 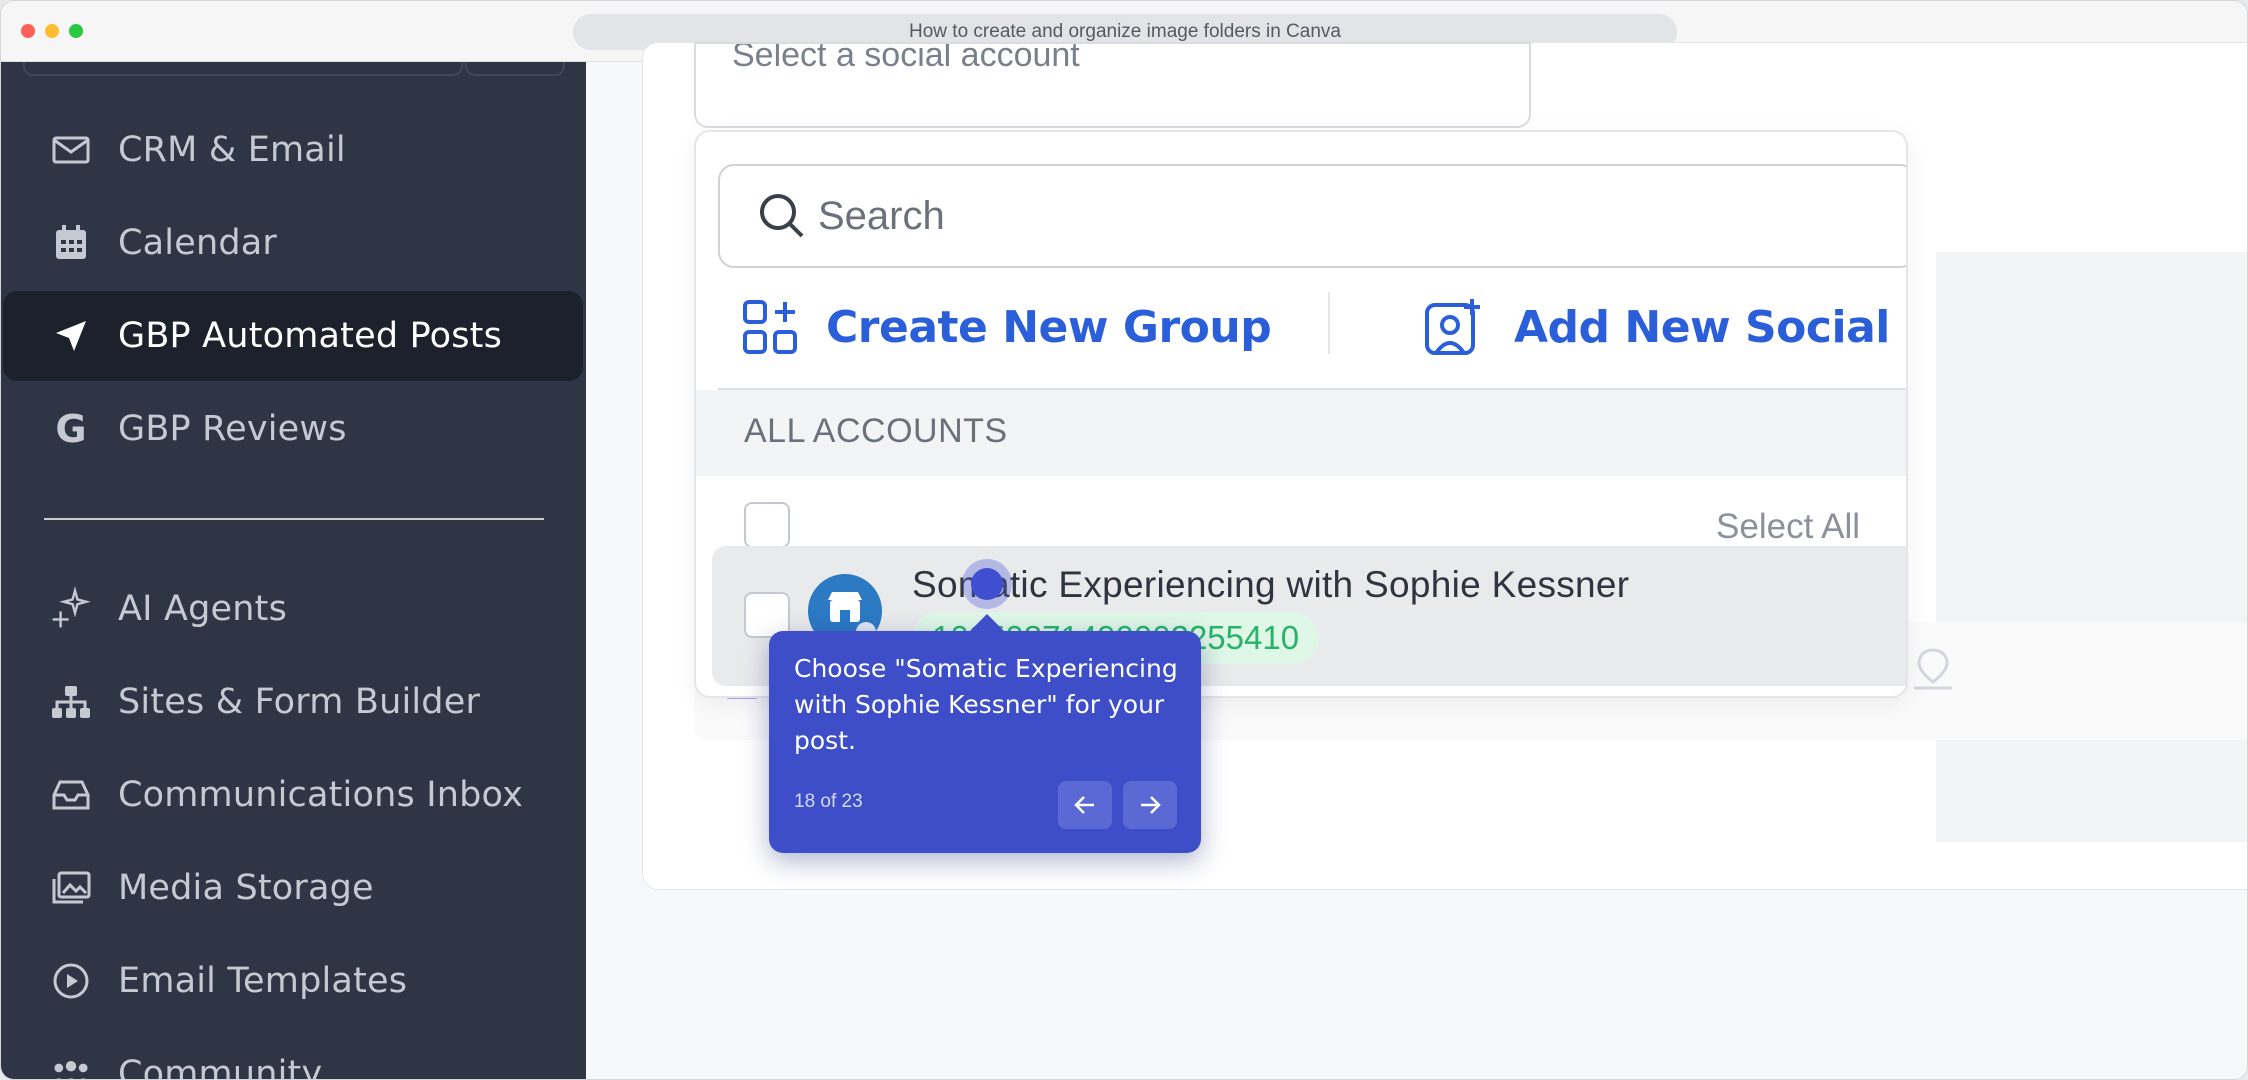 I want to click on arrow-left-icon, so click(x=1084, y=805).